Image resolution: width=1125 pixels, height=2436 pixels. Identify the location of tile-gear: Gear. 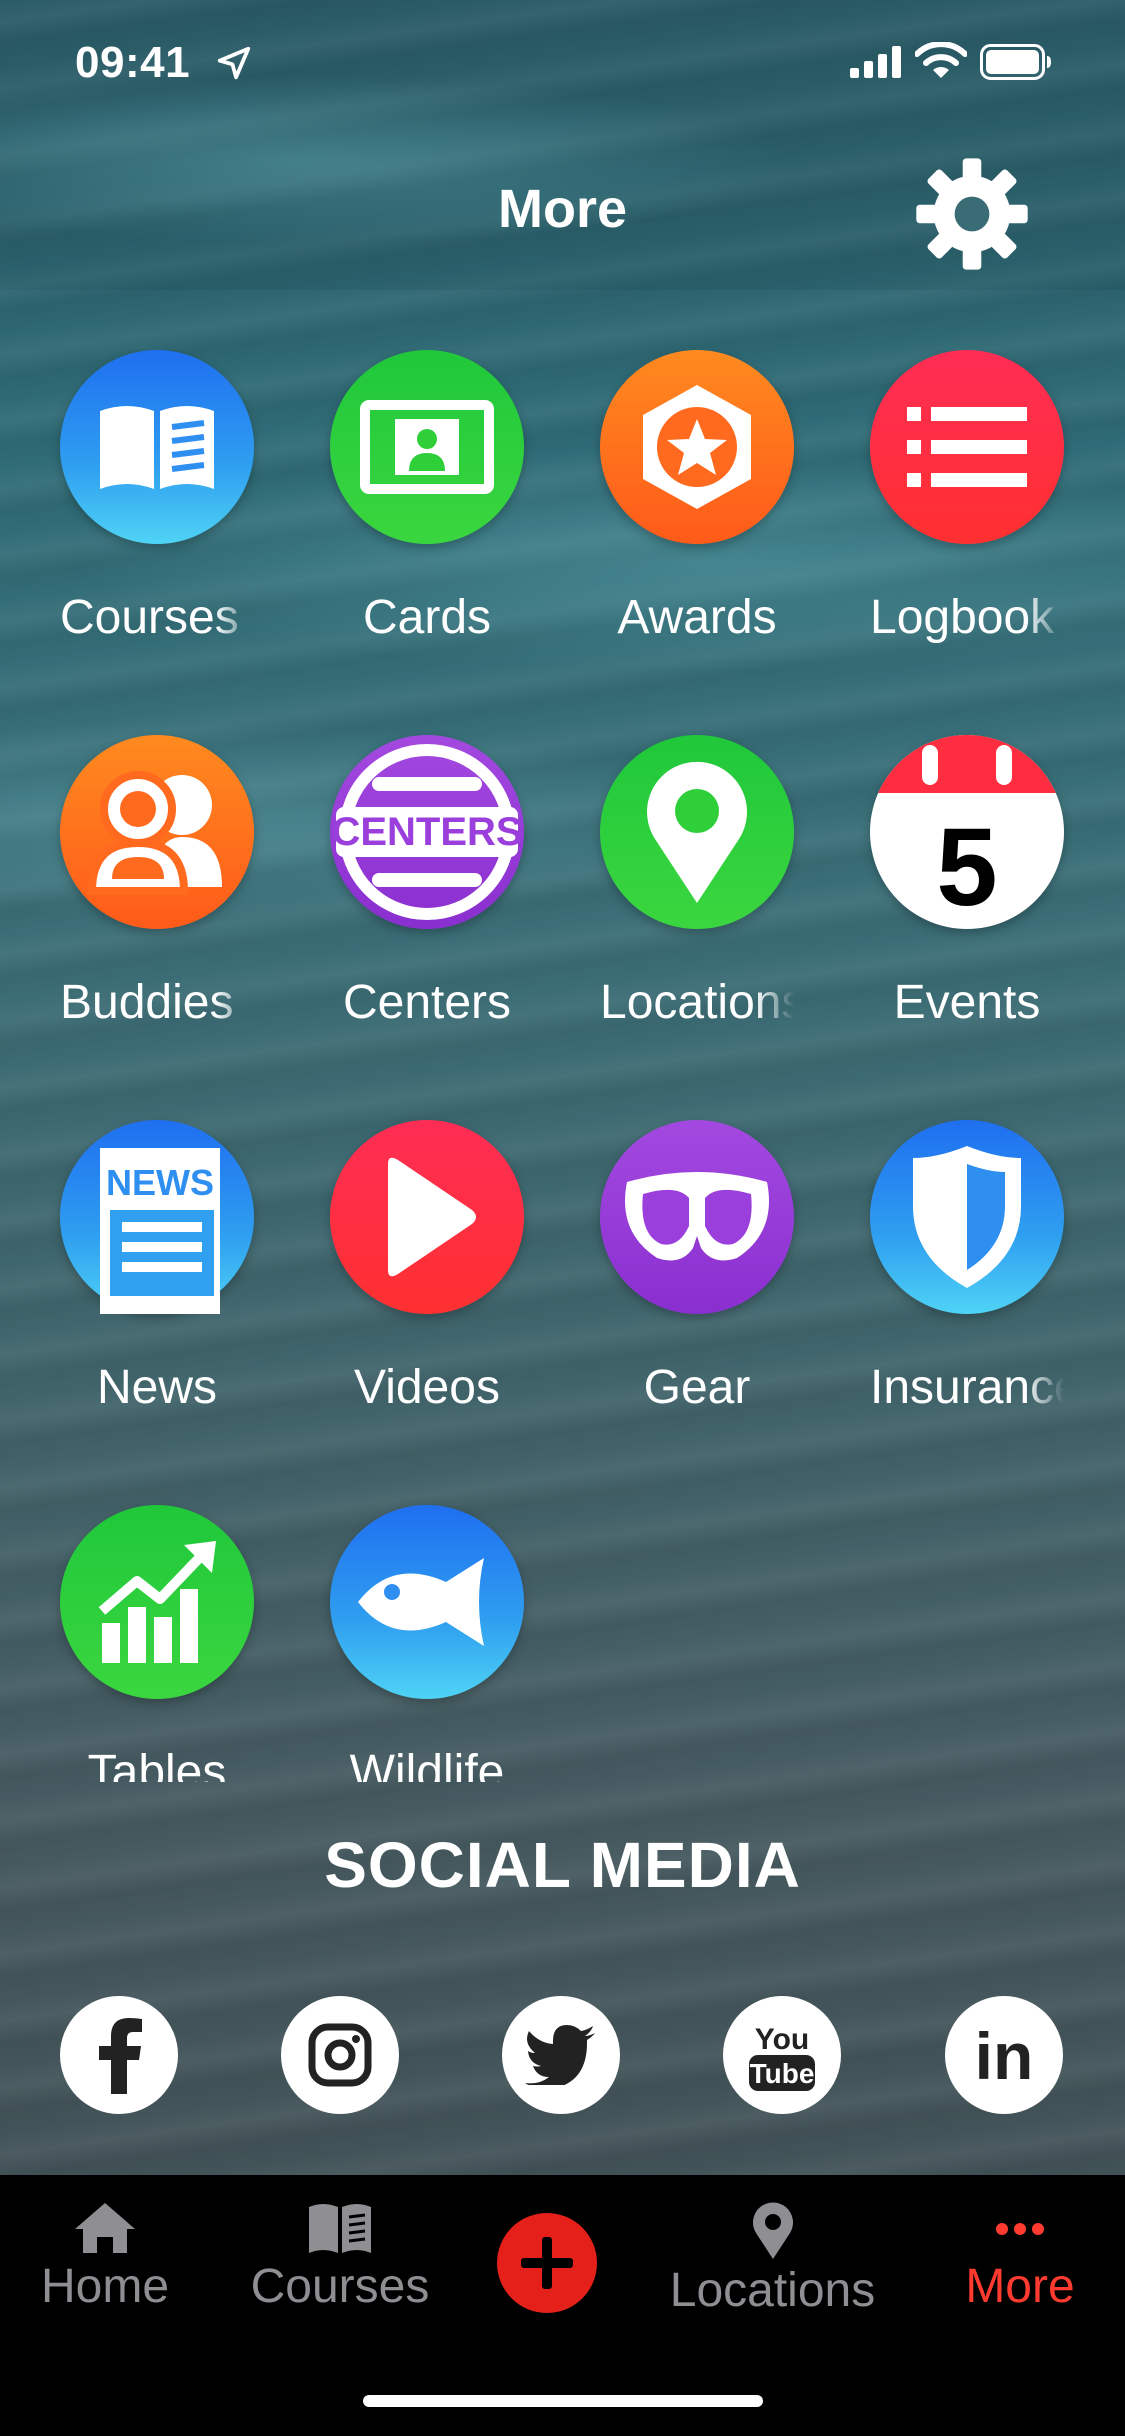
(695, 1285).